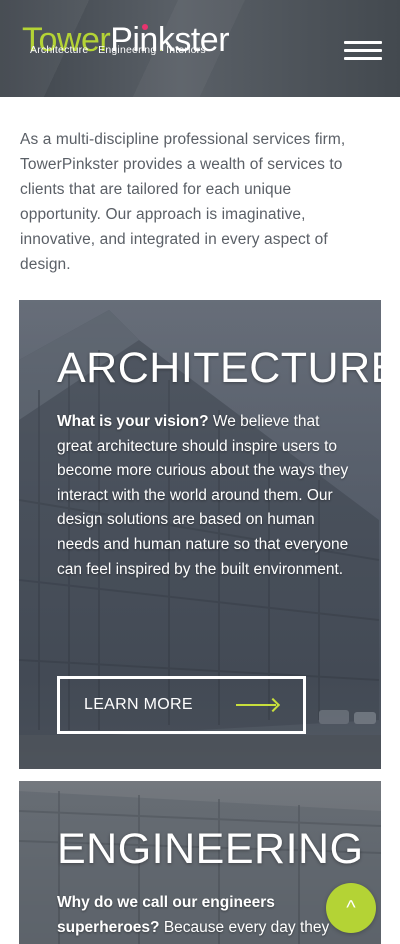 The image size is (400, 944). What do you see at coordinates (127, 50) in the screenshot?
I see `tagline-engineering: Engineering` at bounding box center [127, 50].